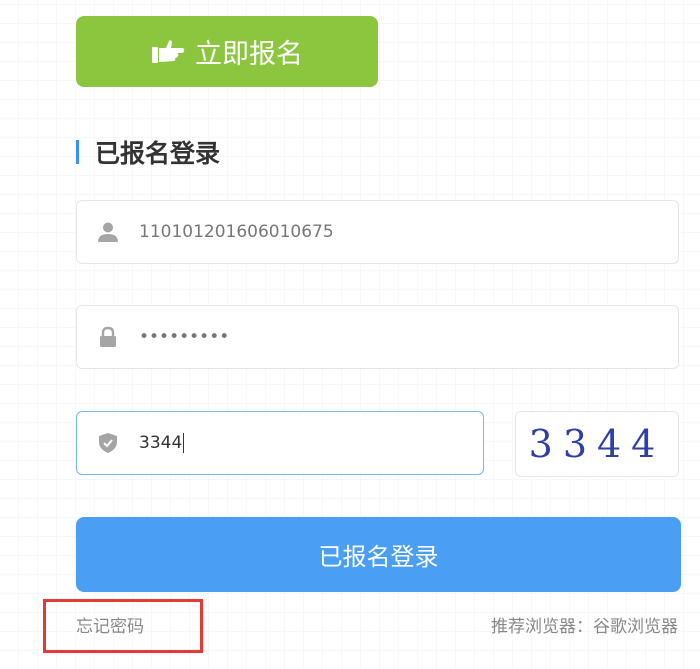 The width and height of the screenshot is (700, 669). What do you see at coordinates (377, 232) in the screenshot?
I see `username-field: 110101201606010675` at bounding box center [377, 232].